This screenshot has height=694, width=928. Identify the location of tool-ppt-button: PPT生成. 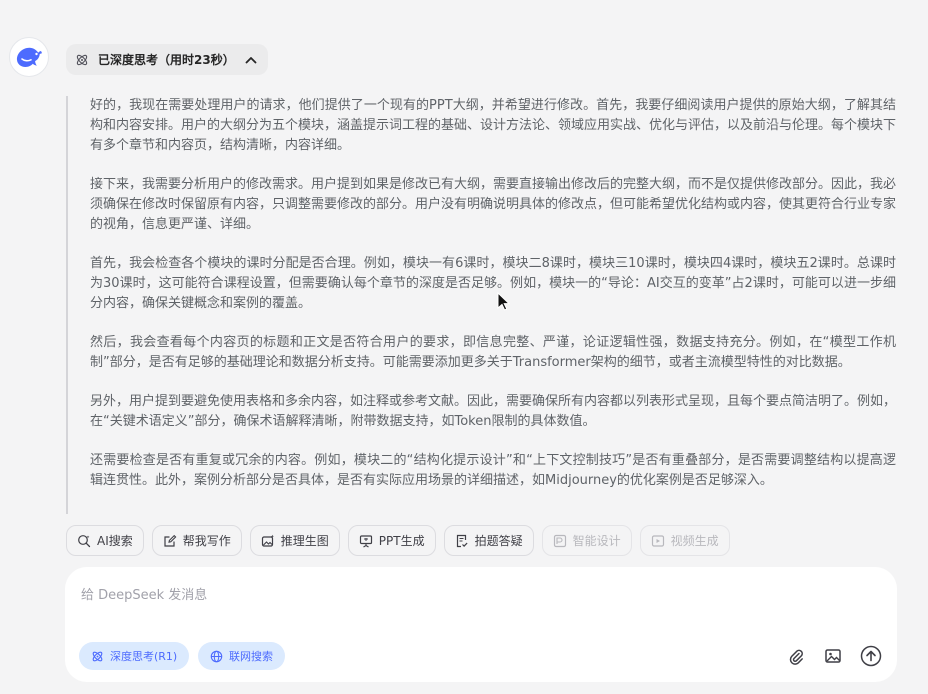
(391, 540).